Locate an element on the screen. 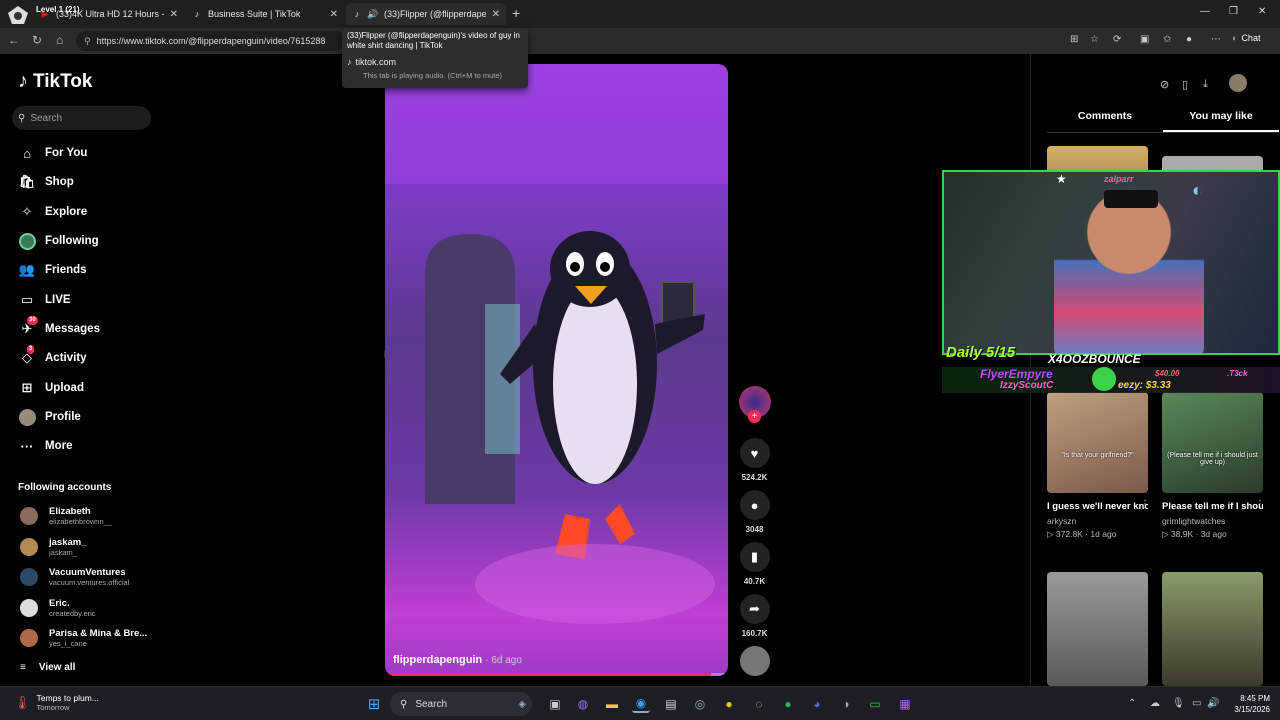 This screenshot has height=720, width=1280. nav-activity: ◇ 3 Activity is located at coordinates (52, 356).